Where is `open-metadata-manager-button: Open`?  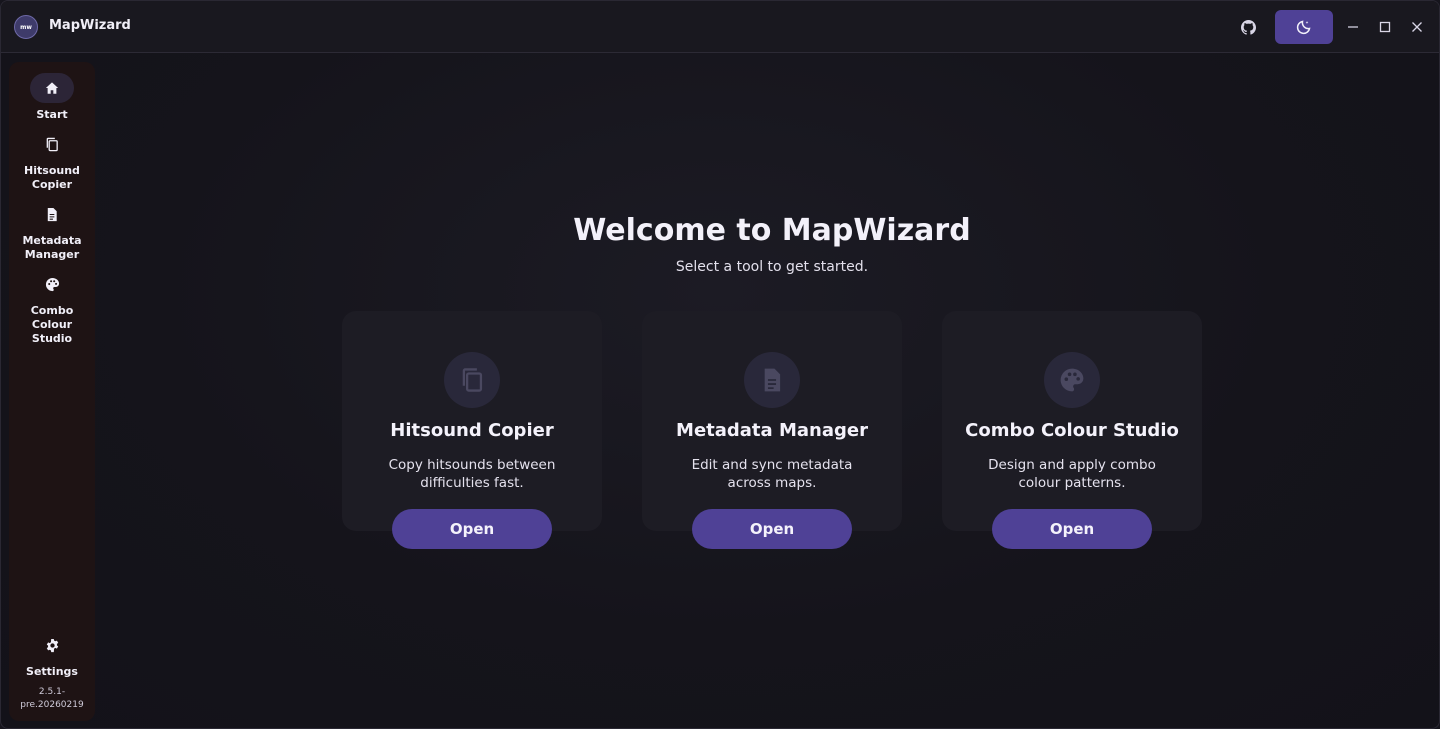 open-metadata-manager-button: Open is located at coordinates (772, 529).